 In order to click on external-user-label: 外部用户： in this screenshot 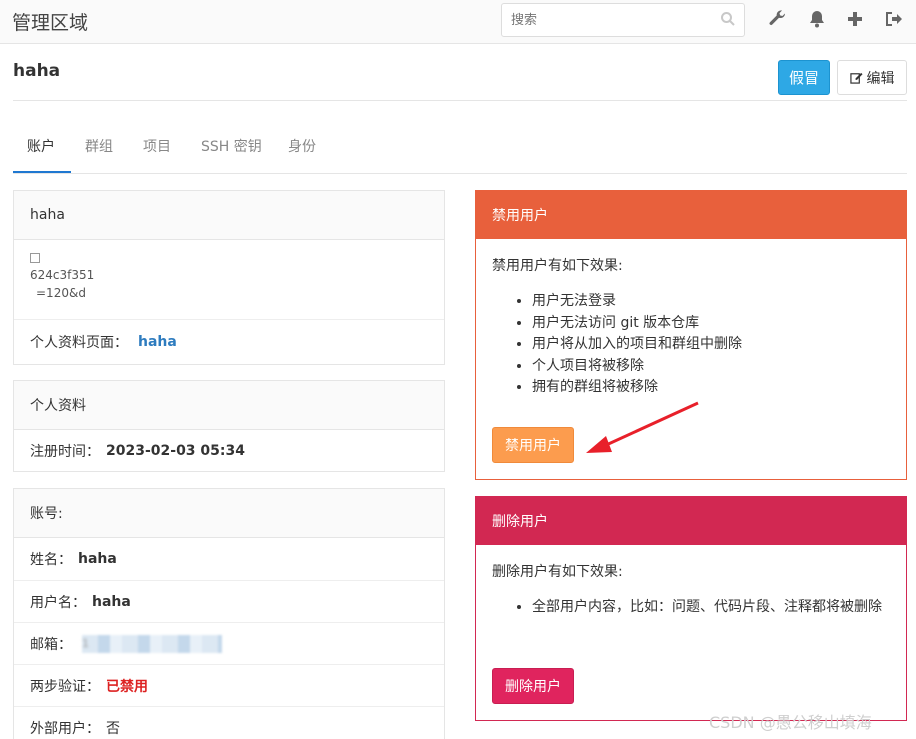, I will do `click(65, 729)`.